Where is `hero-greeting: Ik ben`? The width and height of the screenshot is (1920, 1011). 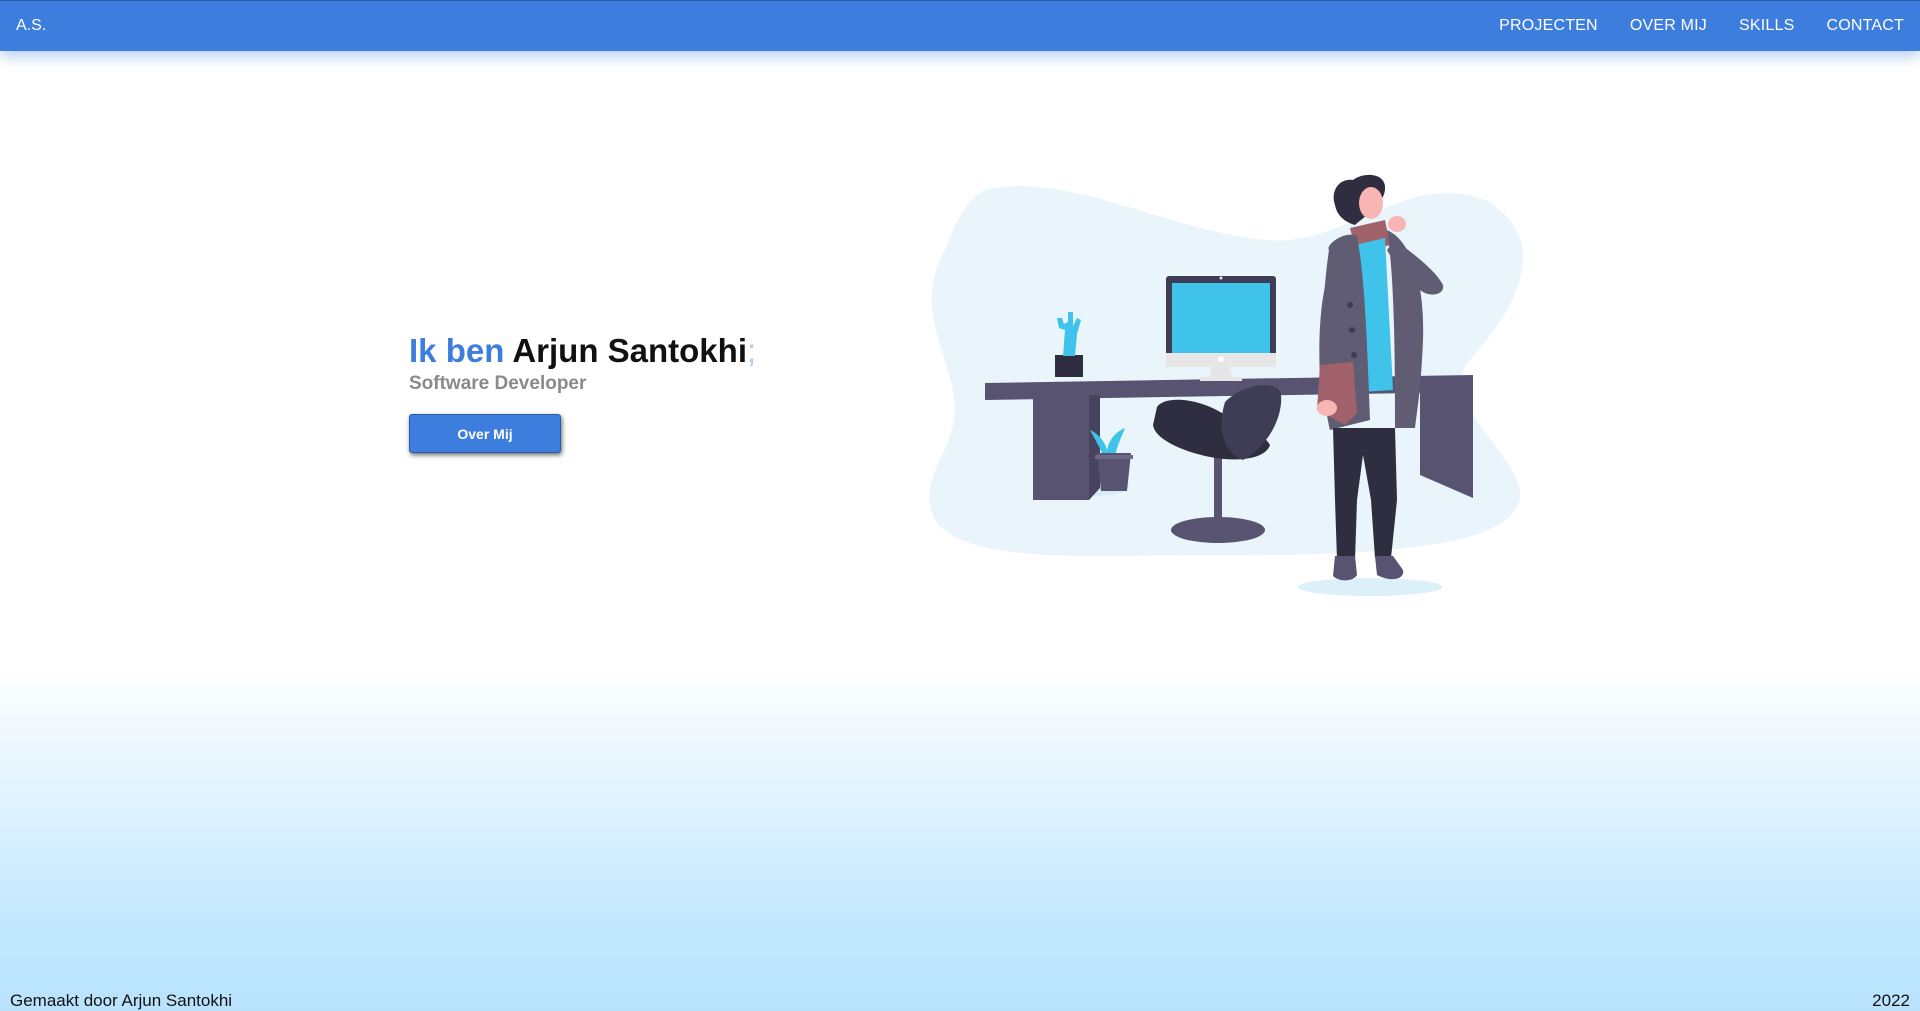
hero-greeting: Ik ben is located at coordinates (457, 350).